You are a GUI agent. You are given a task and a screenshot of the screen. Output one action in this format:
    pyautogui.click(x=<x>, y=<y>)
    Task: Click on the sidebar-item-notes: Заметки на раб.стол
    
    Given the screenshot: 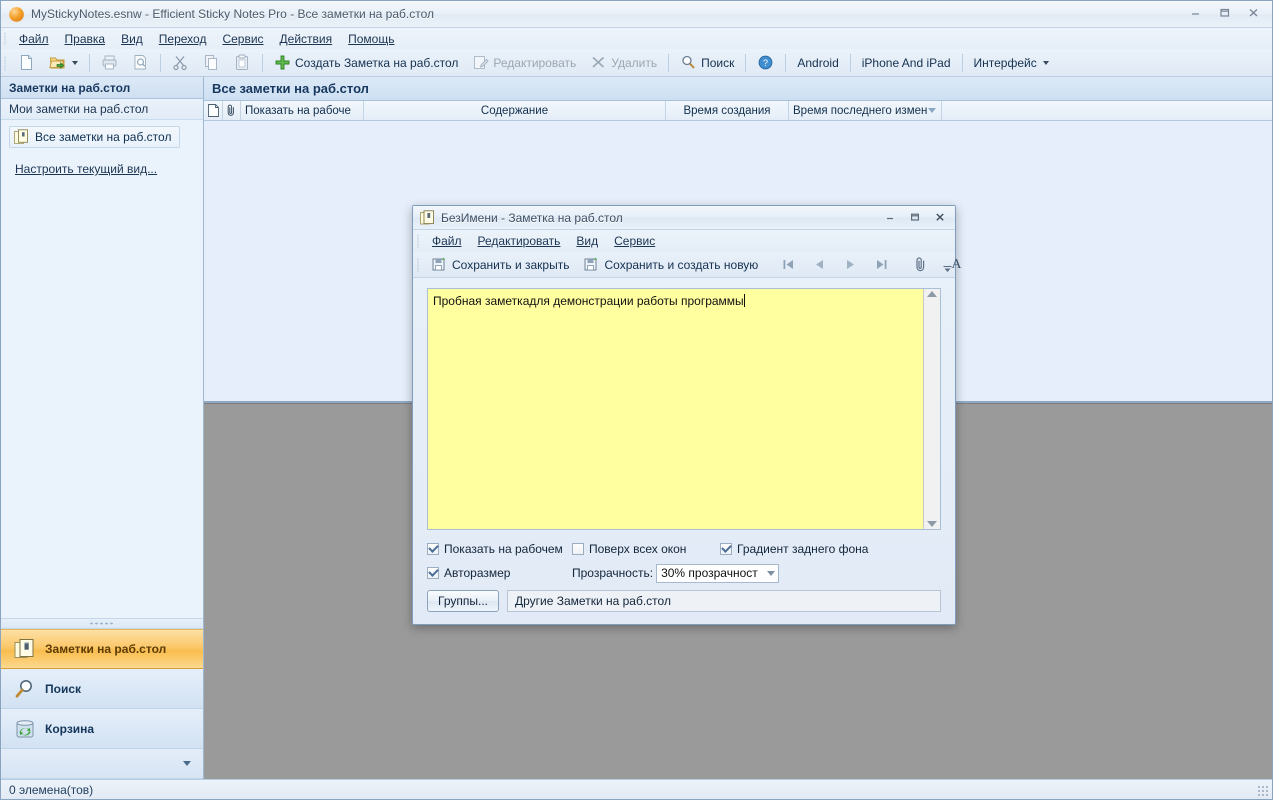 What is the action you would take?
    pyautogui.click(x=102, y=649)
    